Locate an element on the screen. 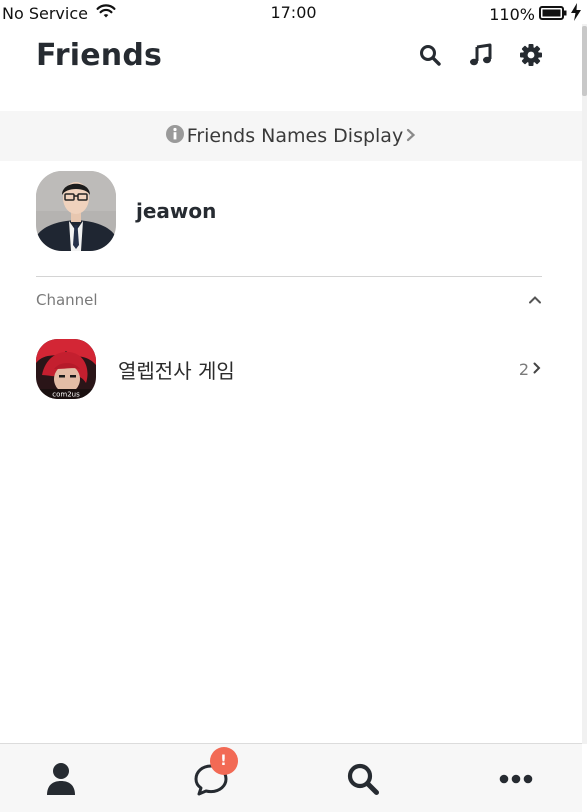 The width and height of the screenshot is (587, 812). more-icon is located at coordinates (516, 779).